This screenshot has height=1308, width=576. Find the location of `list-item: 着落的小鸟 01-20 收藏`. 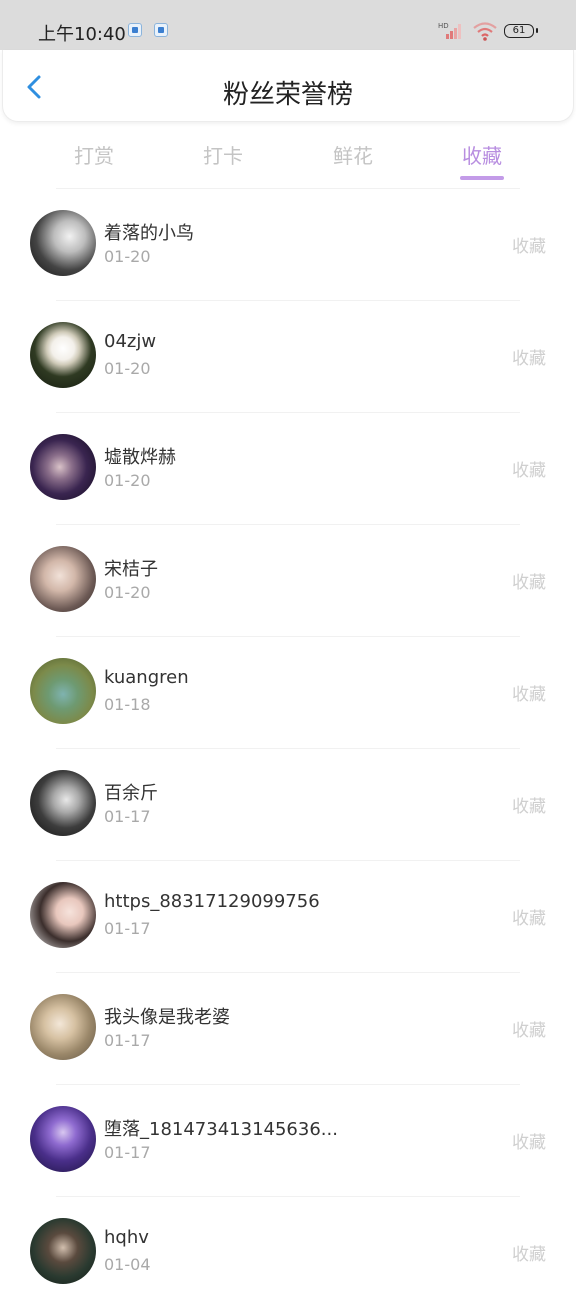

list-item: 着落的小鸟 01-20 收藏 is located at coordinates (288, 244).